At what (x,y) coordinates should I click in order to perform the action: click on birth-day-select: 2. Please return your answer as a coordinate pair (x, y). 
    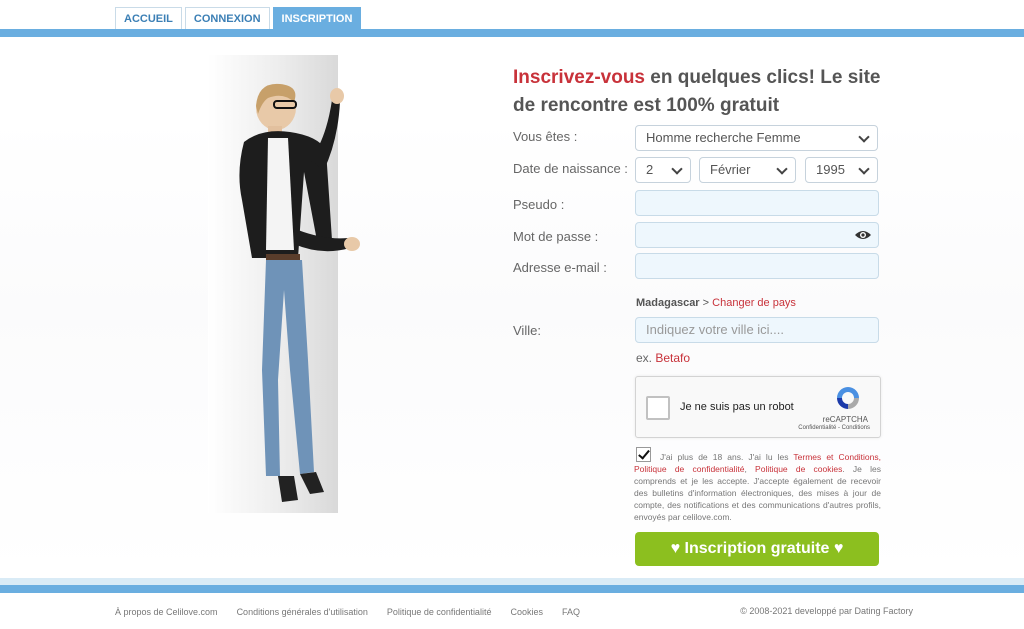
    Looking at the image, I should click on (663, 170).